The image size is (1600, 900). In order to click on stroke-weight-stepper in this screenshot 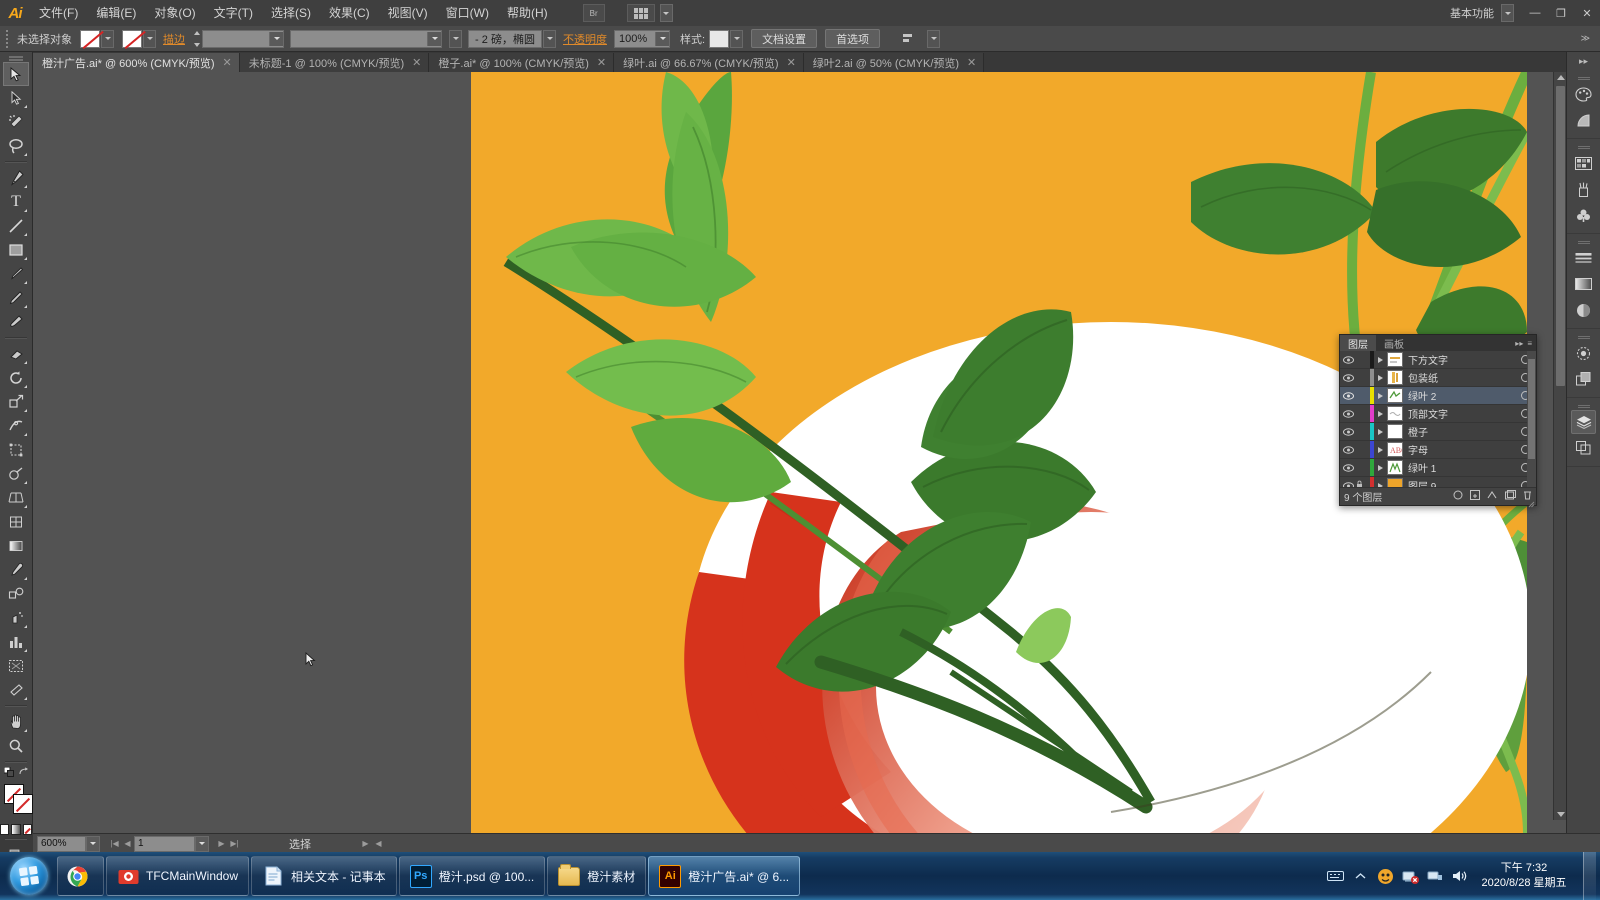, I will do `click(196, 38)`.